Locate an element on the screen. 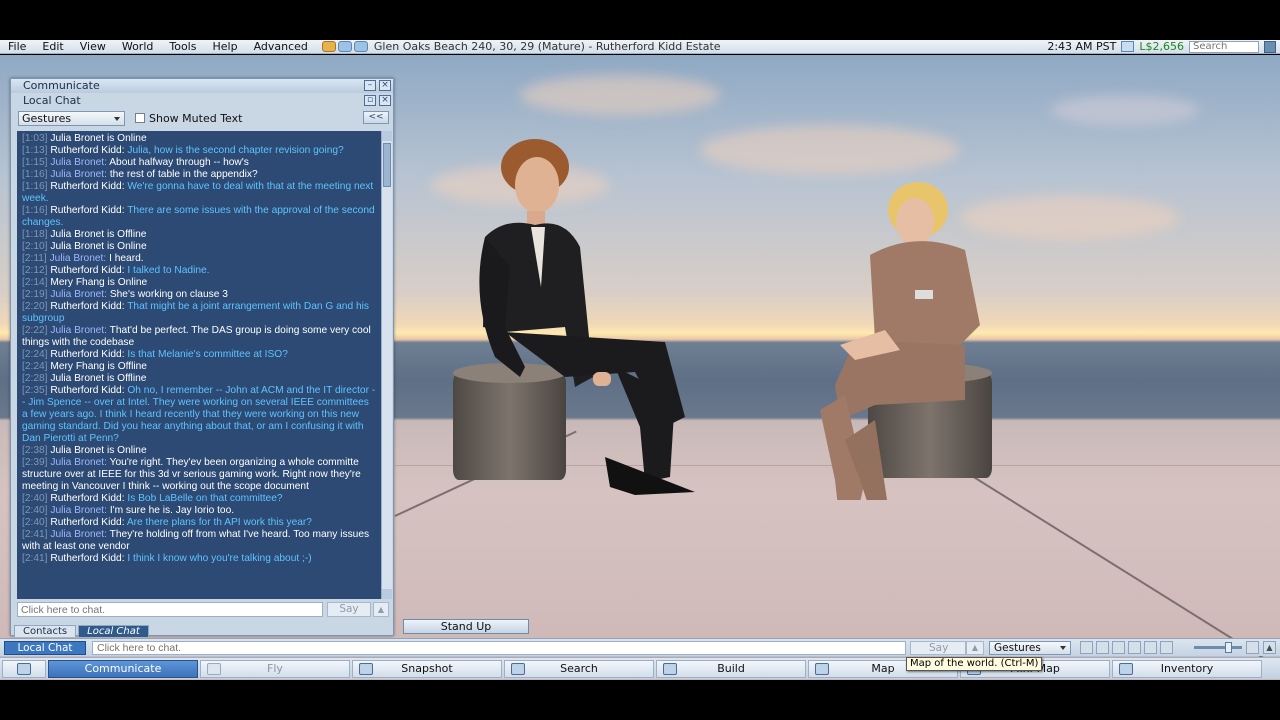  gestures-label: Gestures is located at coordinates (47, 118).